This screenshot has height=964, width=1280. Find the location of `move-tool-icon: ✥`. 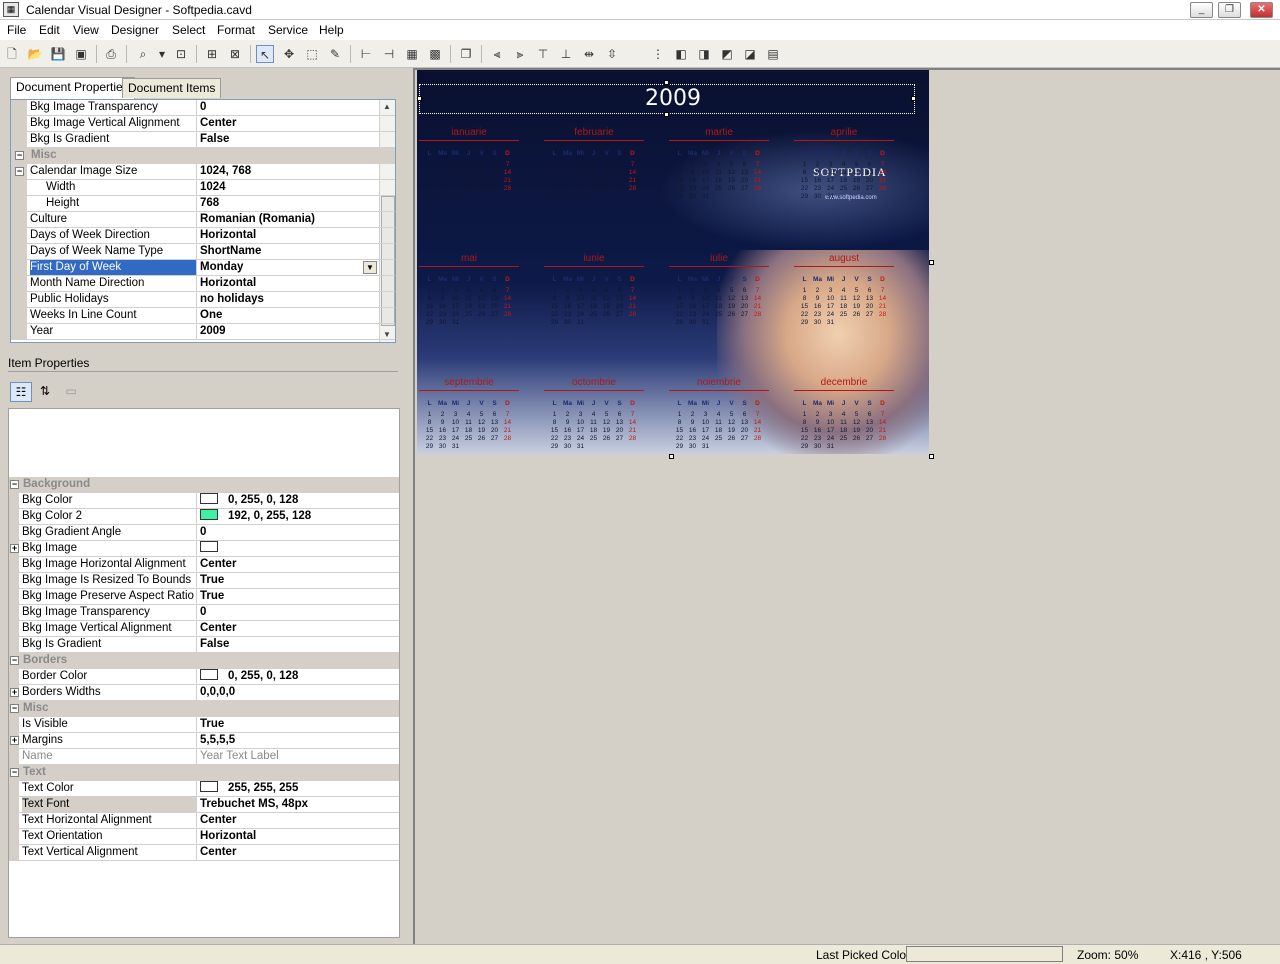

move-tool-icon: ✥ is located at coordinates (289, 54).